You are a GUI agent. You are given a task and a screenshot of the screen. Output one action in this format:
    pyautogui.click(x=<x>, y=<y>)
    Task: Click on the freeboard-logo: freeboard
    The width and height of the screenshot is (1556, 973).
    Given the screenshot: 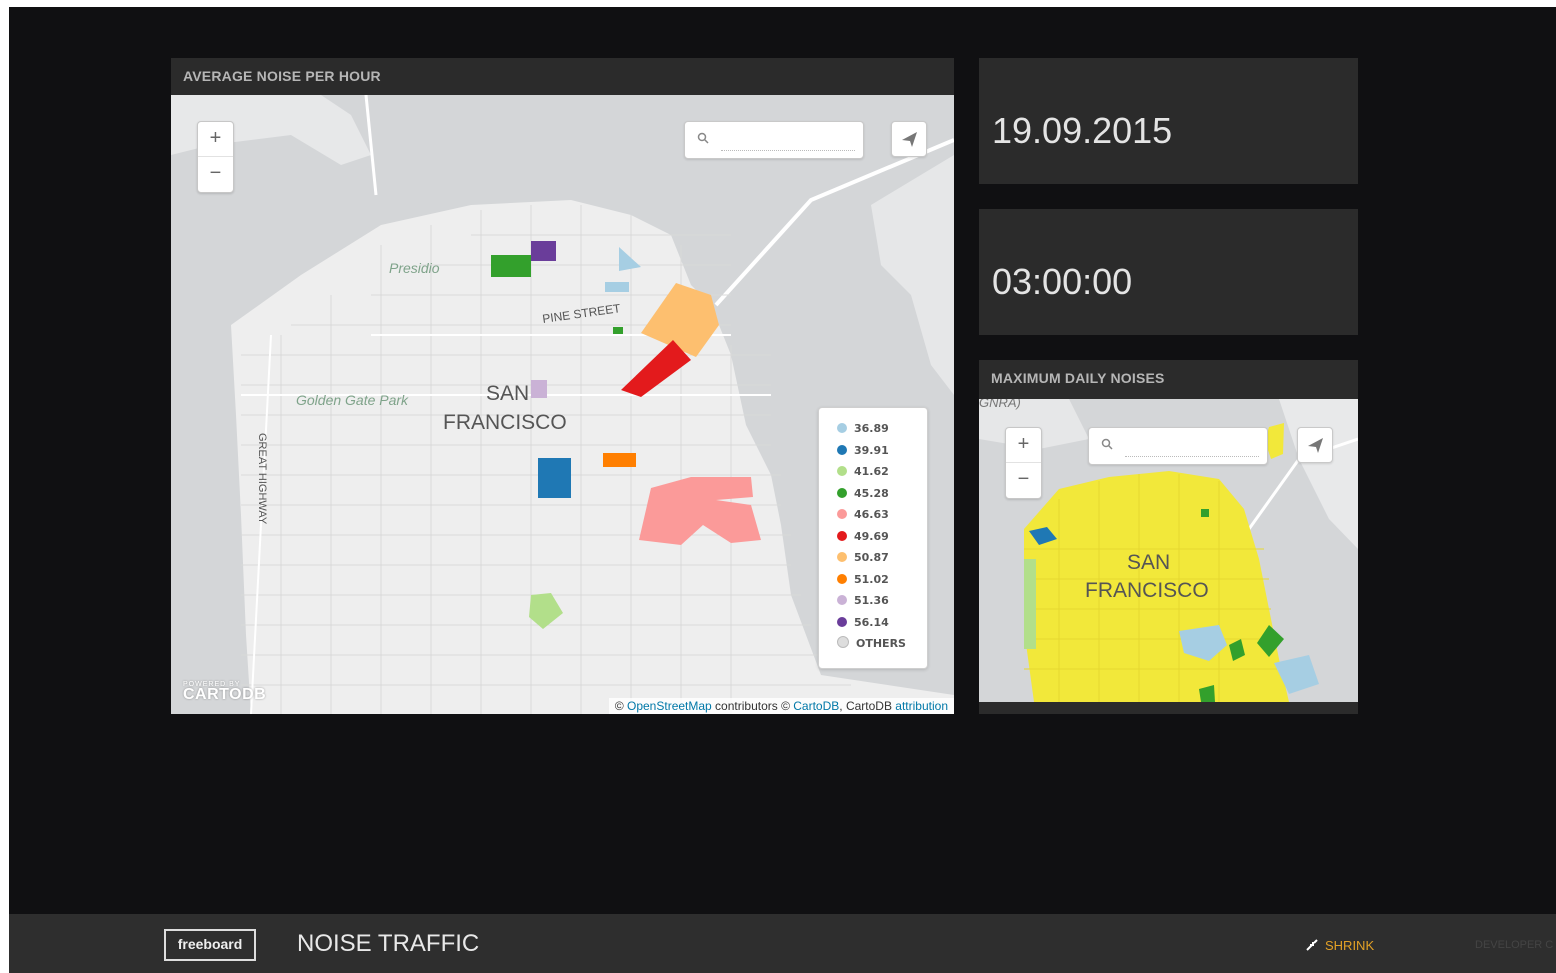 What is the action you would take?
    pyautogui.click(x=210, y=945)
    